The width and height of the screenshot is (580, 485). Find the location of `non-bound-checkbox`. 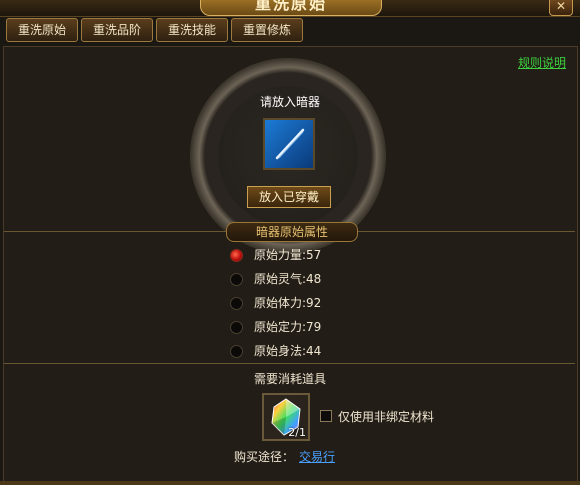

non-bound-checkbox is located at coordinates (326, 416).